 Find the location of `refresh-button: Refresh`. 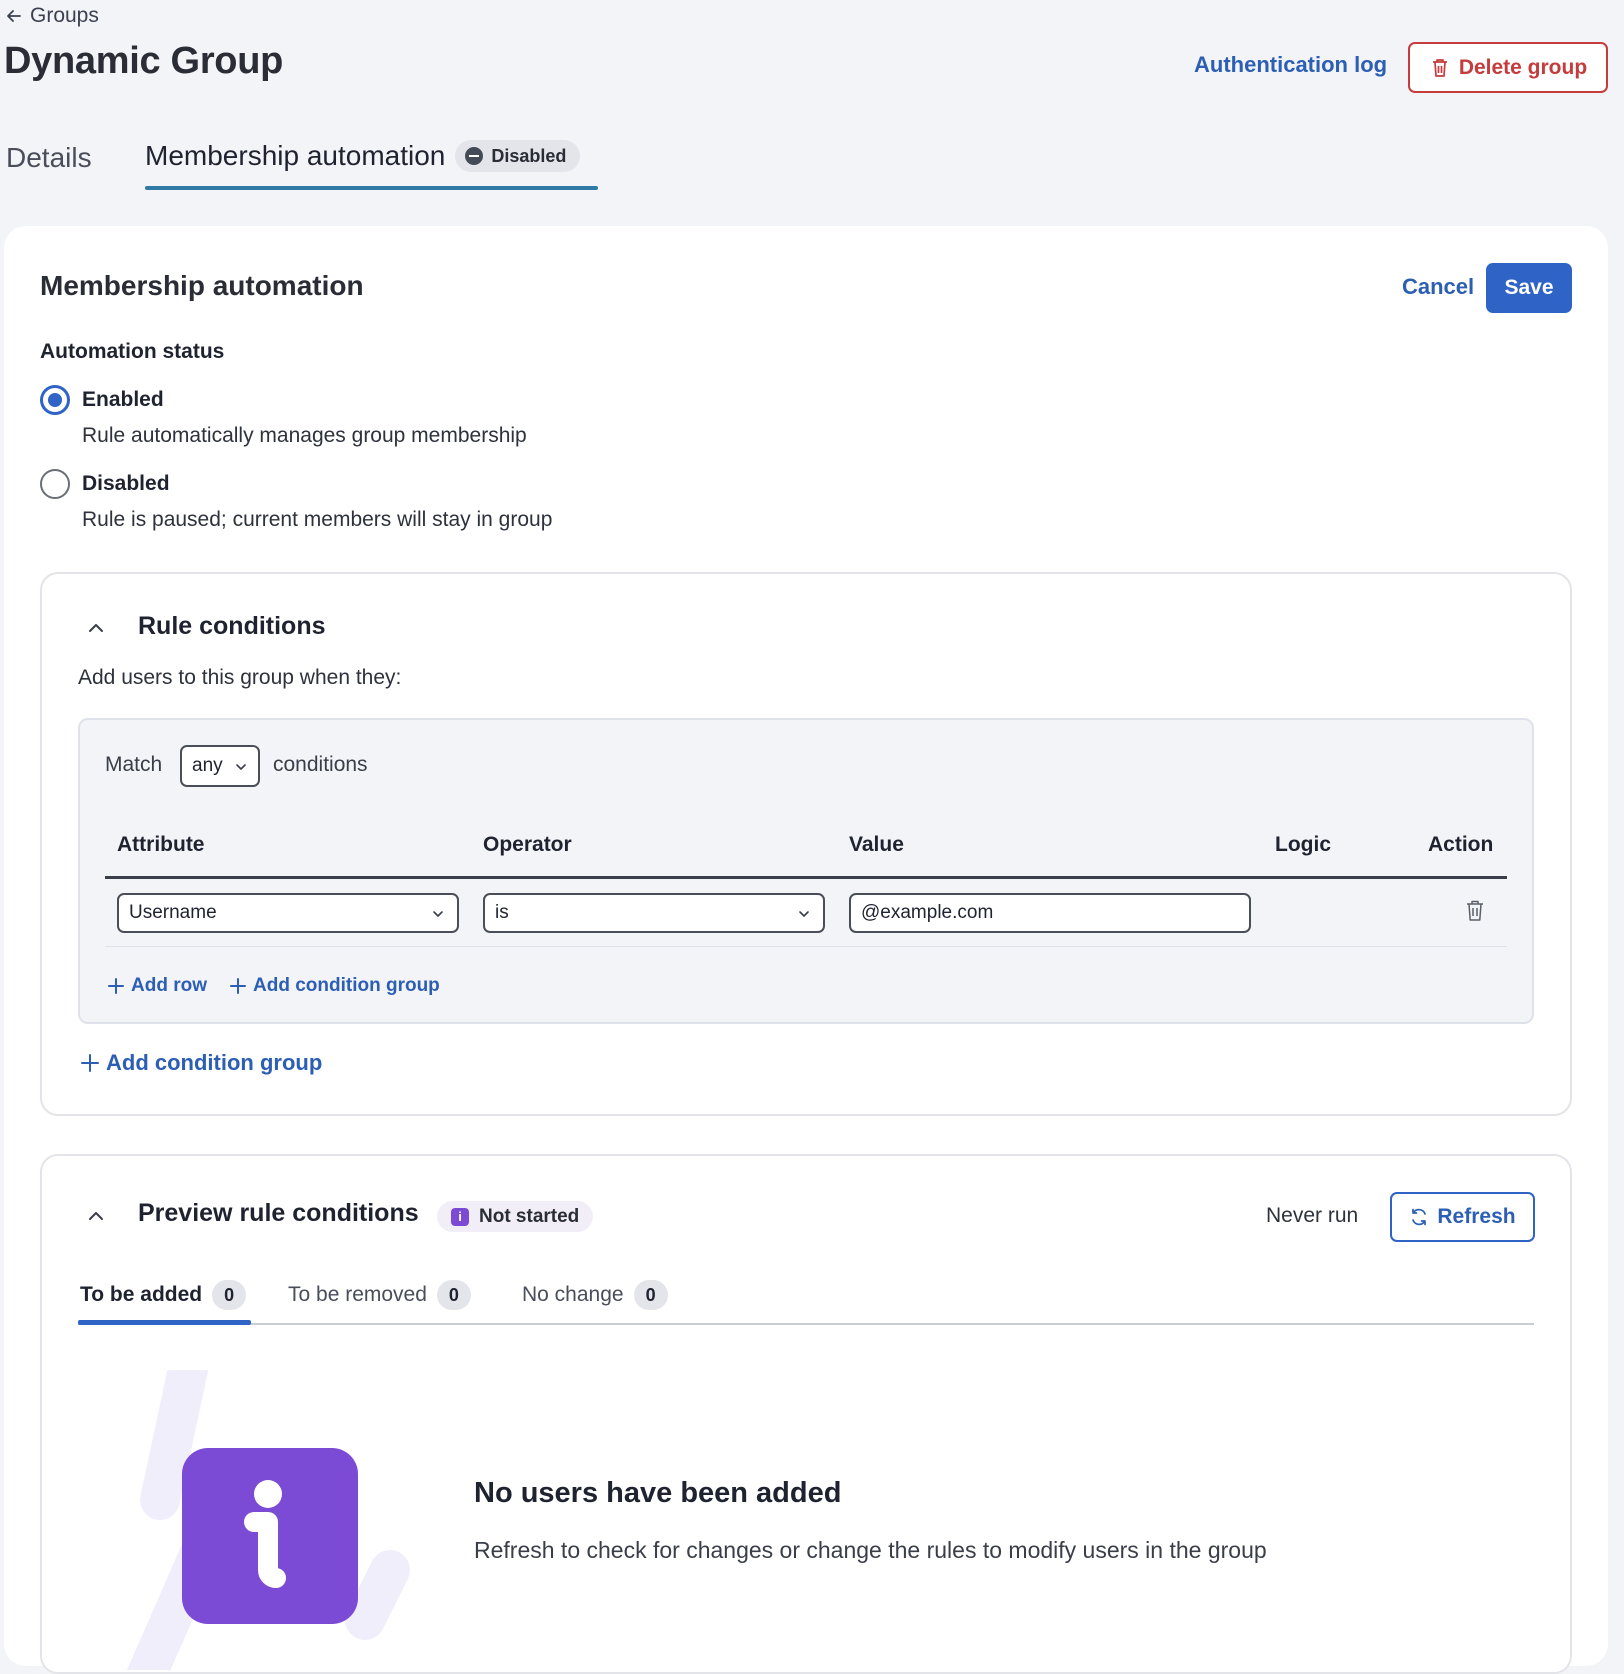

refresh-button: Refresh is located at coordinates (1462, 1217).